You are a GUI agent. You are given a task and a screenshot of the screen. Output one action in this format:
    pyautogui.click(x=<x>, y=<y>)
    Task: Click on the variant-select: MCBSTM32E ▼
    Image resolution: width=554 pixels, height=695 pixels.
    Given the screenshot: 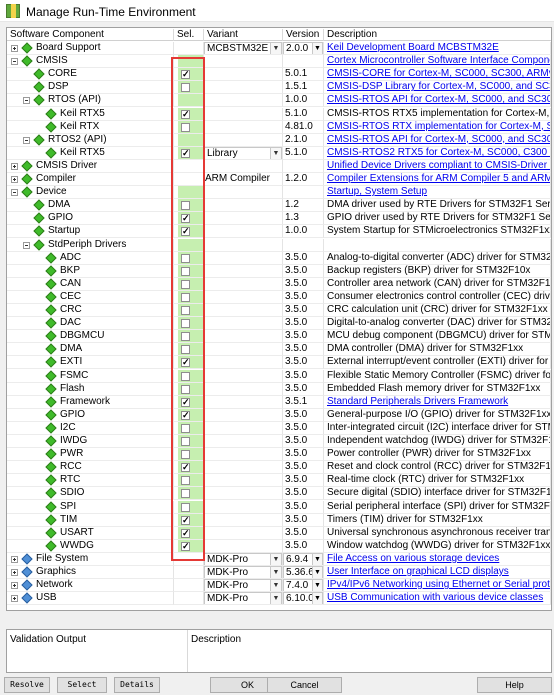 What is the action you would take?
    pyautogui.click(x=243, y=48)
    